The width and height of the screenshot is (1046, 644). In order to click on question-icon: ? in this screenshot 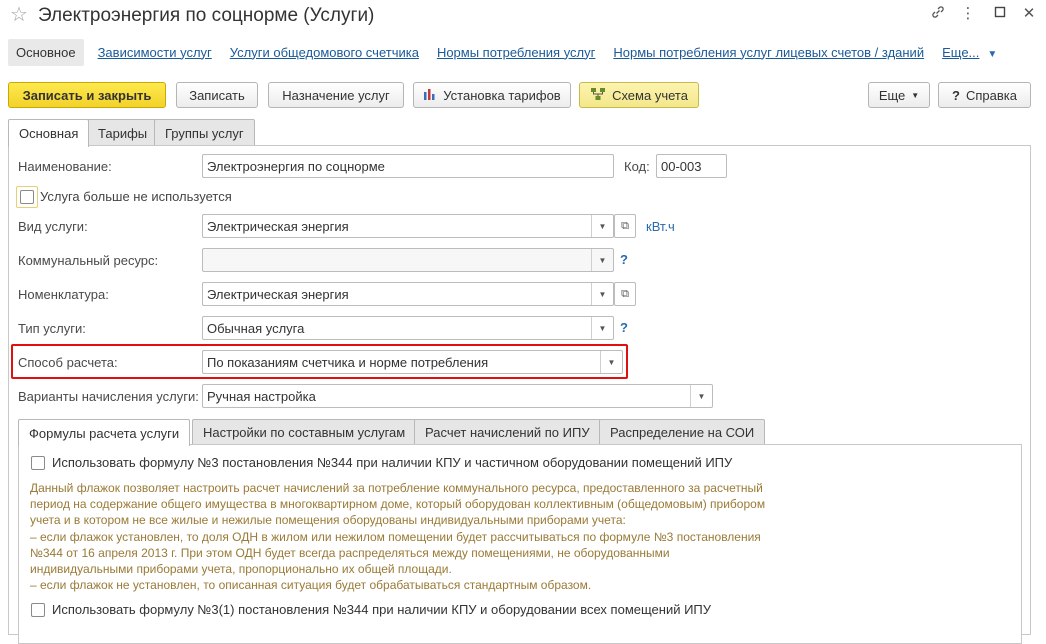, I will do `click(956, 95)`.